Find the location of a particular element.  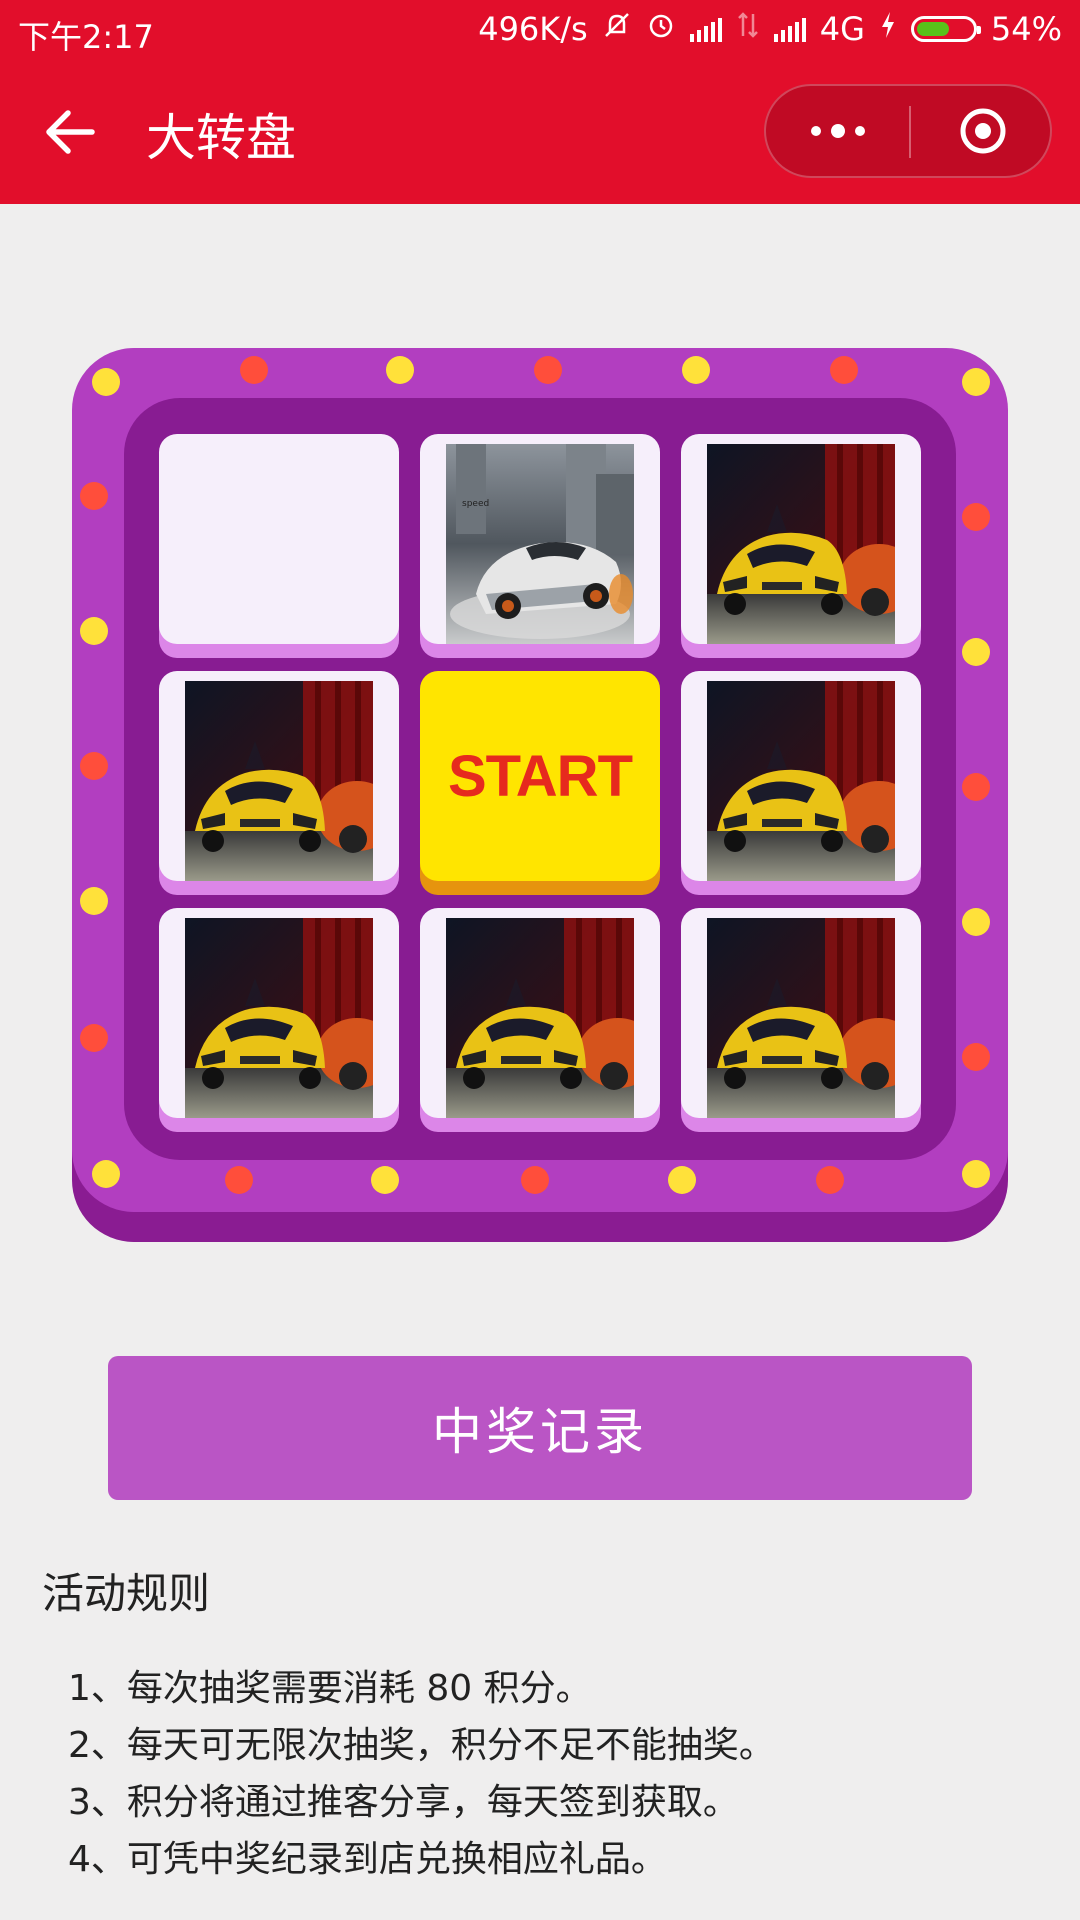

start-button: START is located at coordinates (540, 783).